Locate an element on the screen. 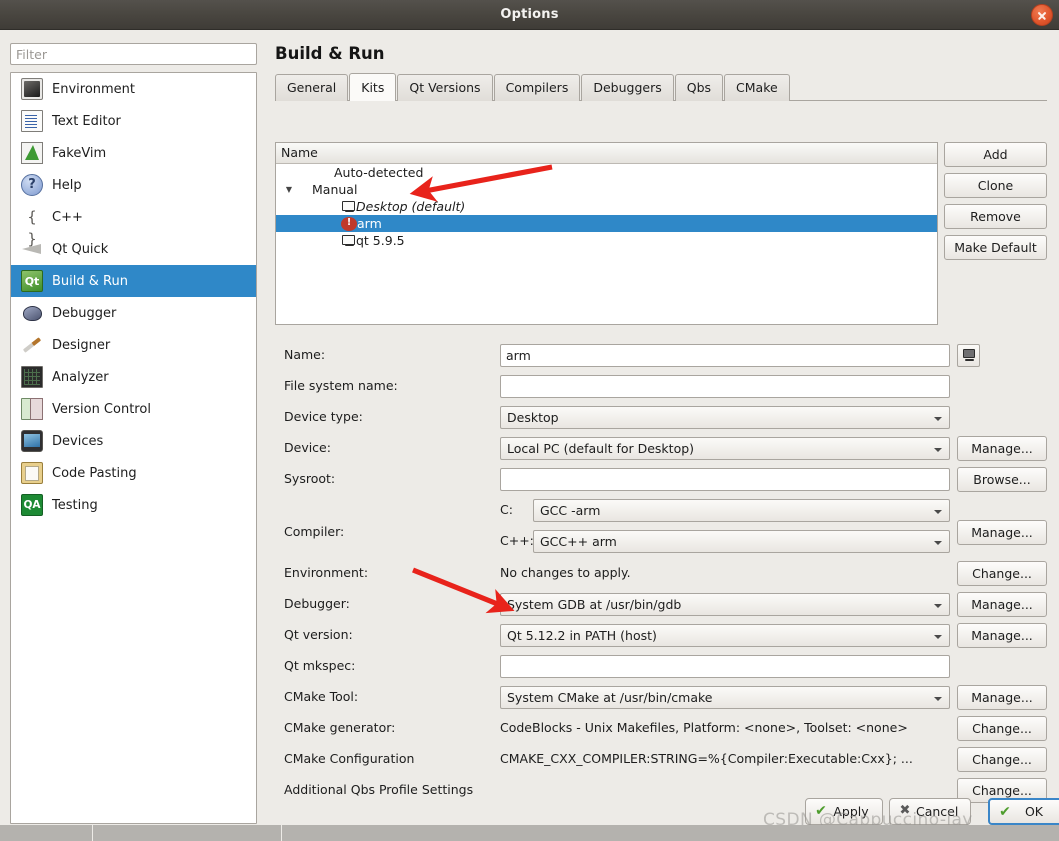 The image size is (1059, 841). tab-qt-versions: Qt Versions is located at coordinates (445, 87).